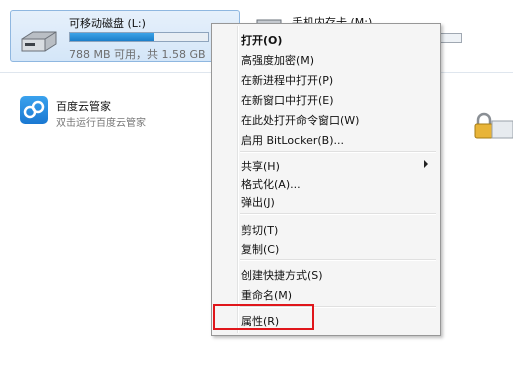 This screenshot has height=366, width=513. What do you see at coordinates (112, 37) in the screenshot?
I see `drive-usage-fill` at bounding box center [112, 37].